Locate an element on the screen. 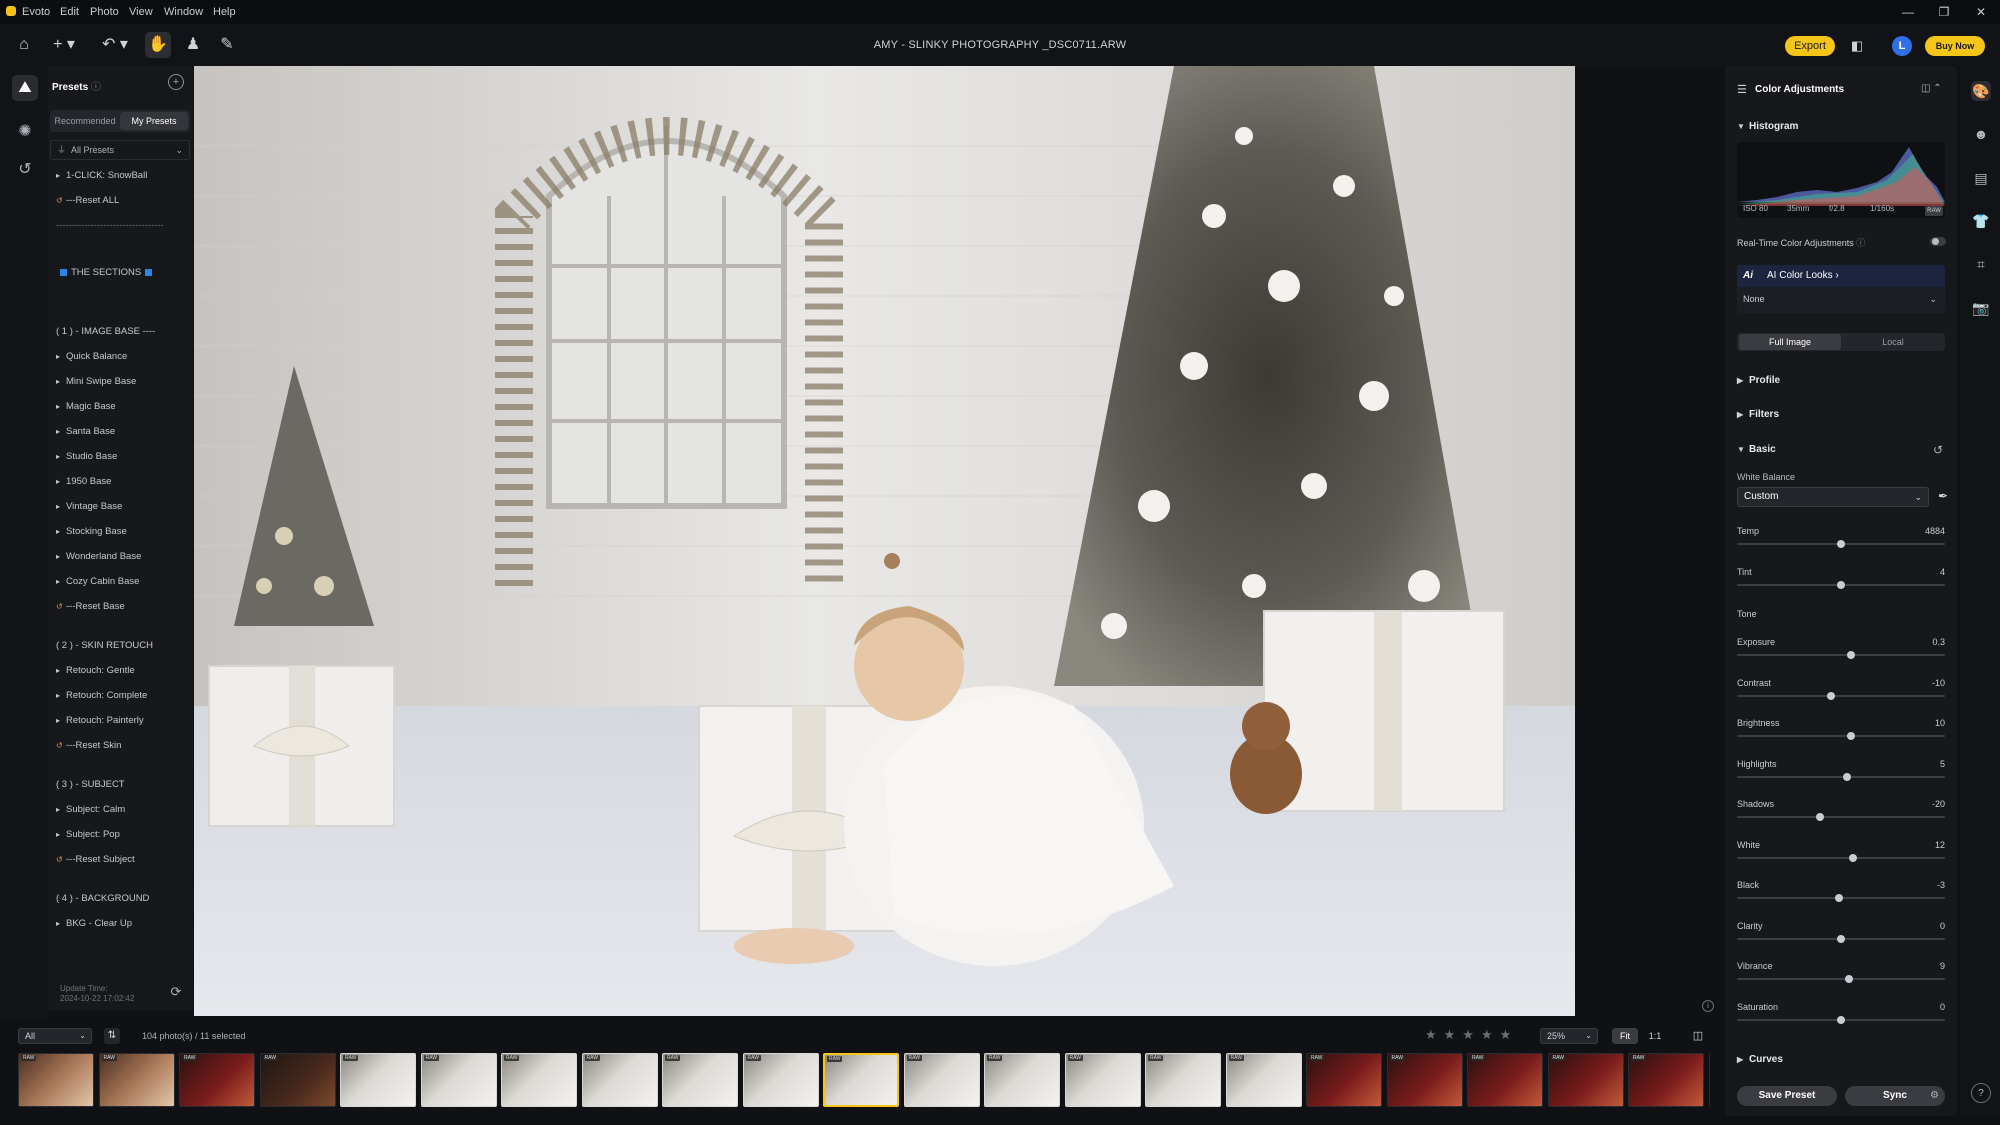  slider-vibrance: Vibrance 9 is located at coordinates (1841, 978).